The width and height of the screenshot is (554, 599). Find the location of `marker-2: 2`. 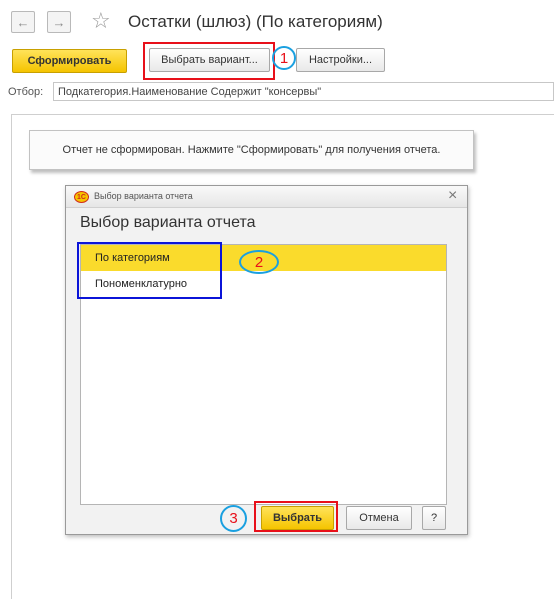

marker-2: 2 is located at coordinates (259, 262).